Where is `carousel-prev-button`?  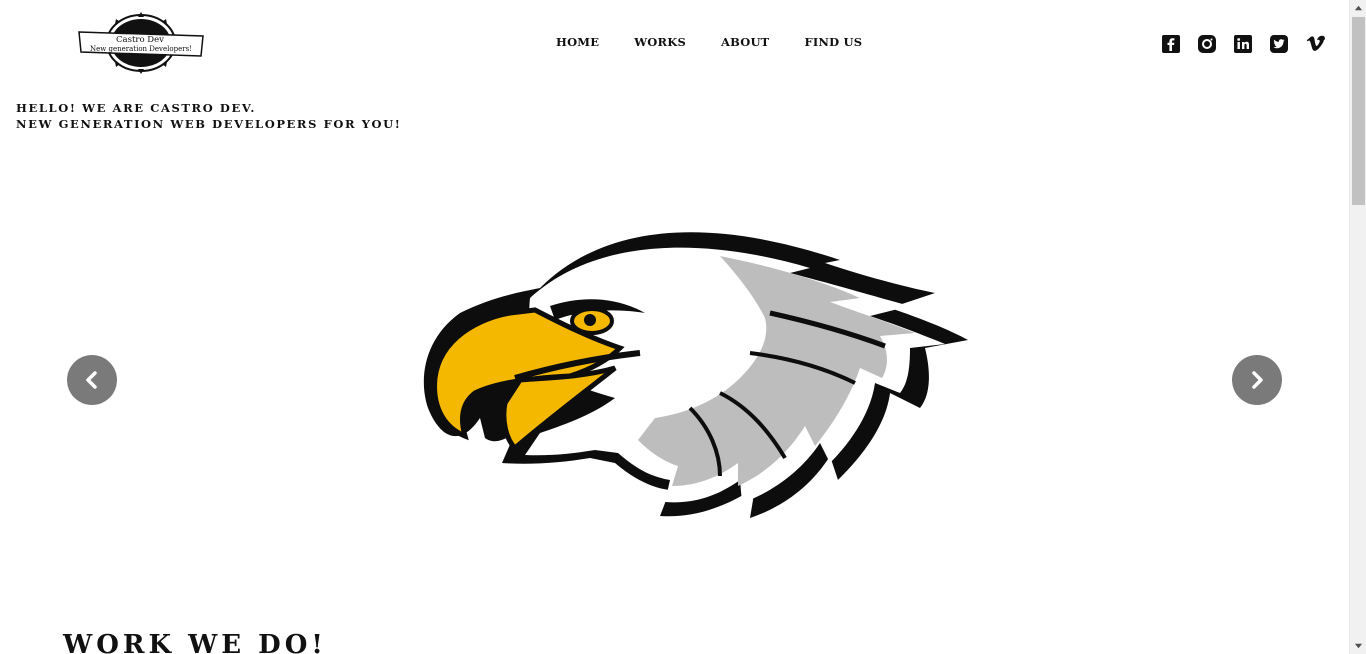
carousel-prev-button is located at coordinates (92, 380).